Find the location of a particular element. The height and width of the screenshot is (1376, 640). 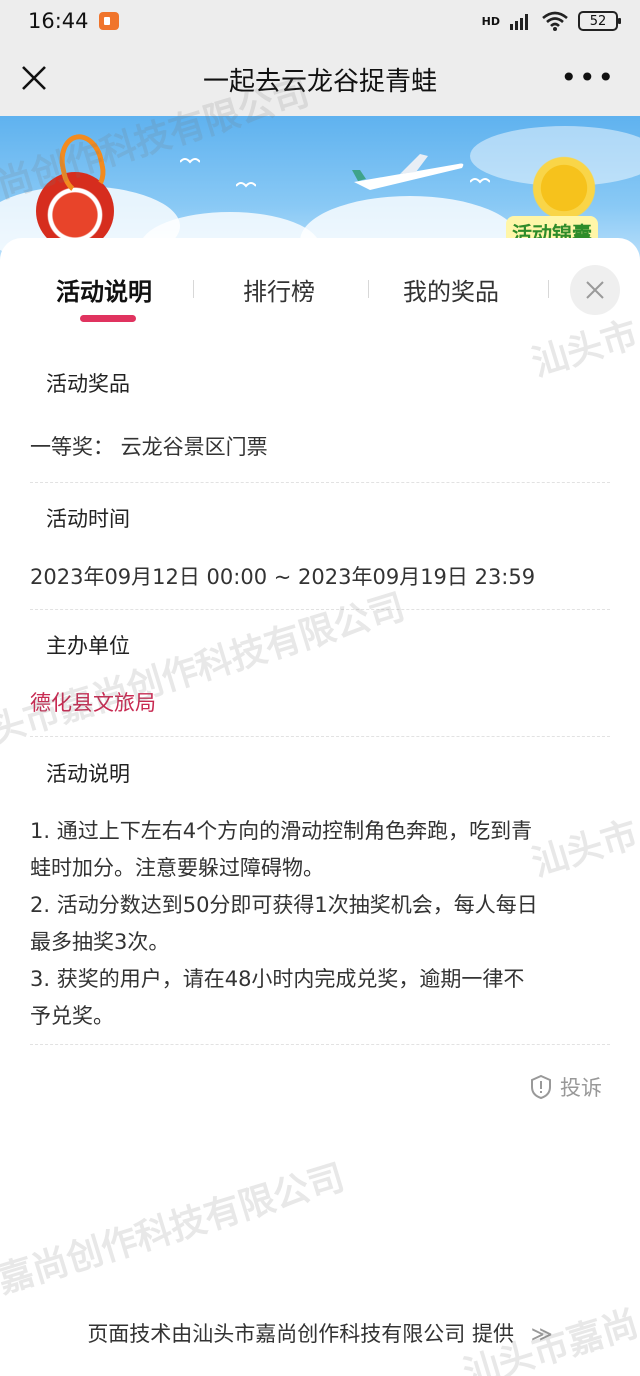

status-right: HD 52 is located at coordinates (551, 21).